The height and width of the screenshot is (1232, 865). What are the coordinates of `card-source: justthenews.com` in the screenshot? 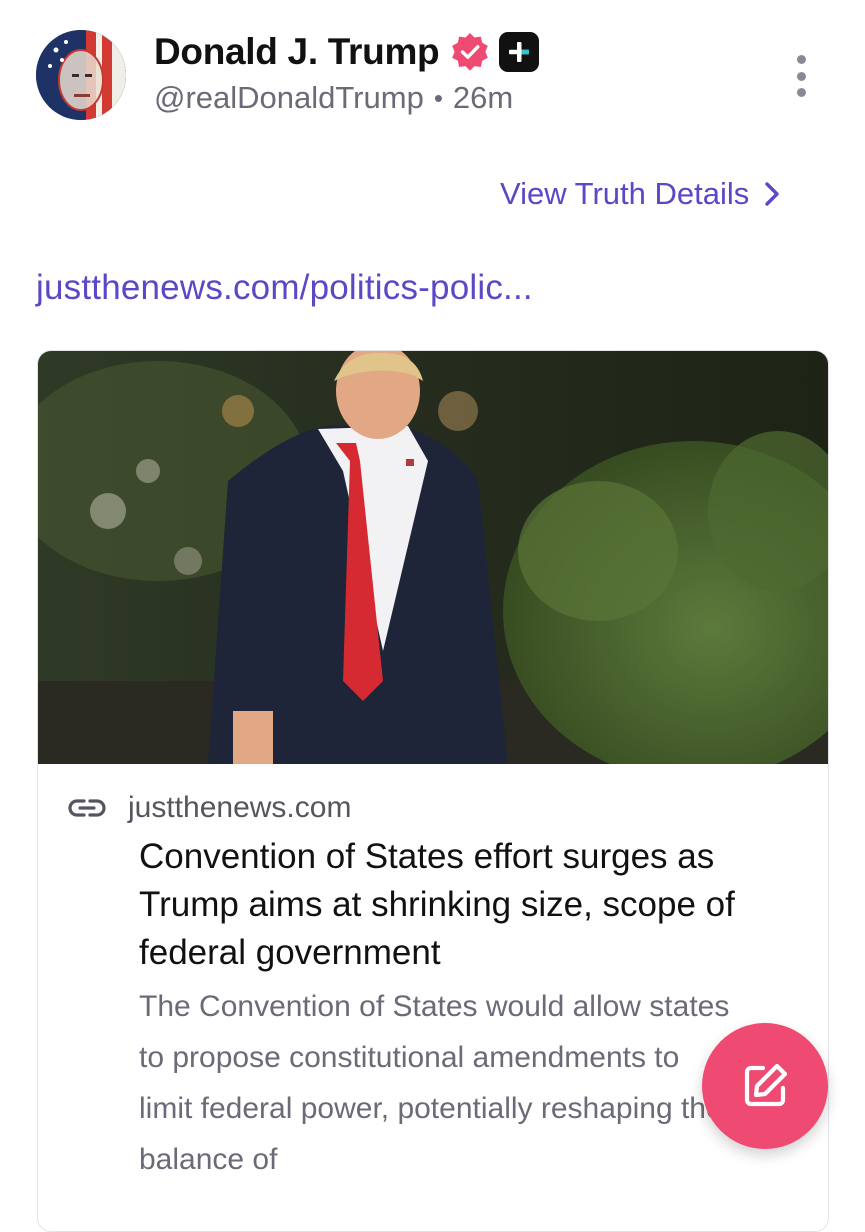 It's located at (209, 808).